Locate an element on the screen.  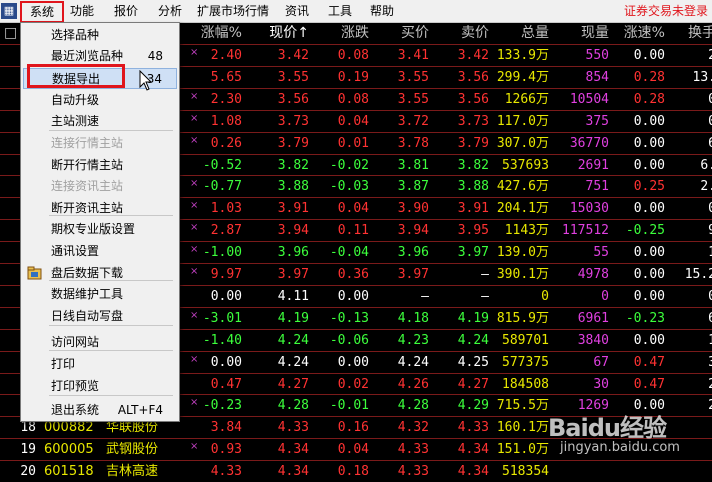
price-cell: 3.55 is located at coordinates (293, 77).